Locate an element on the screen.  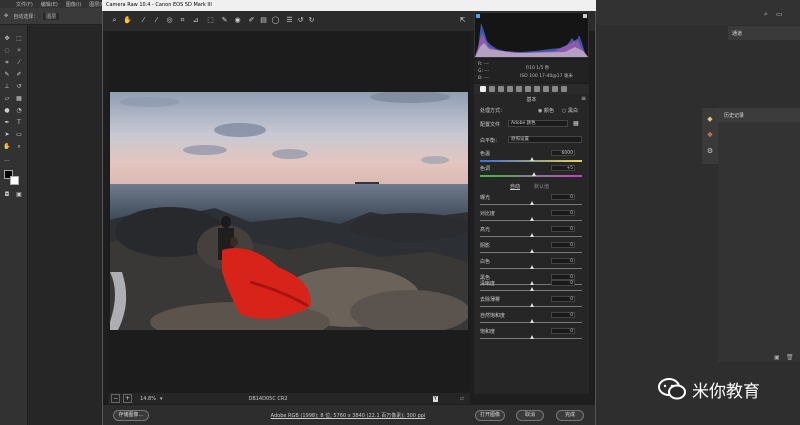
wb-dropdown: 原照设置 is located at coordinates (545, 139).